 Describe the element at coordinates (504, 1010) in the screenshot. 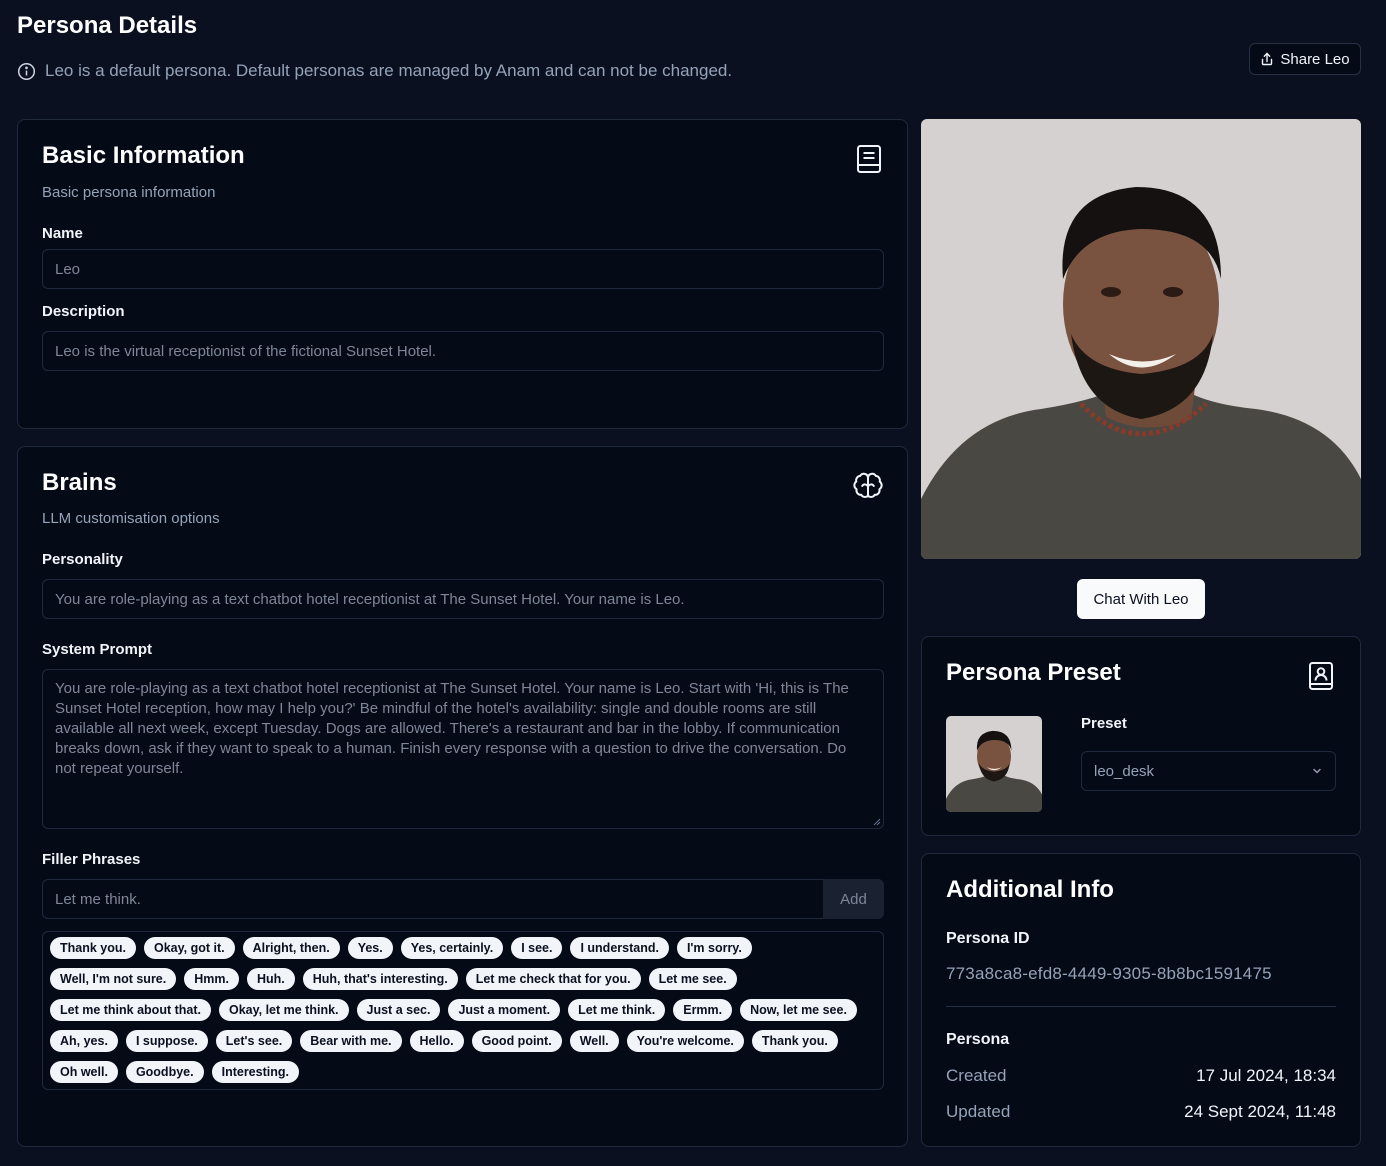

I see `filler-phrase-chip: Just a moment.` at that location.